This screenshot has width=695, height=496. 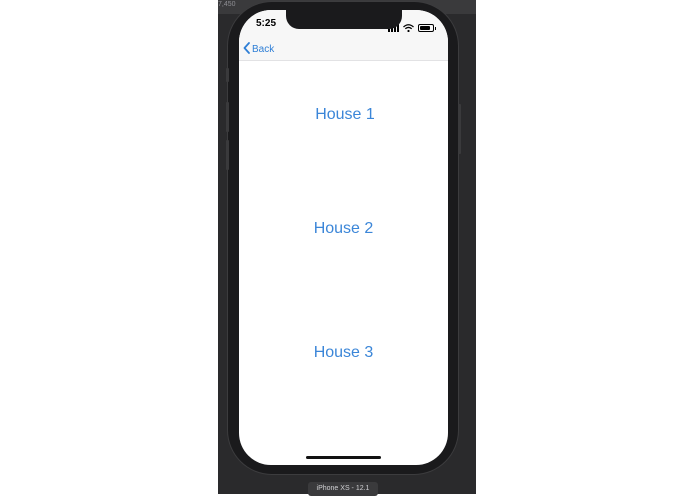 What do you see at coordinates (344, 19) in the screenshot?
I see `device-notch` at bounding box center [344, 19].